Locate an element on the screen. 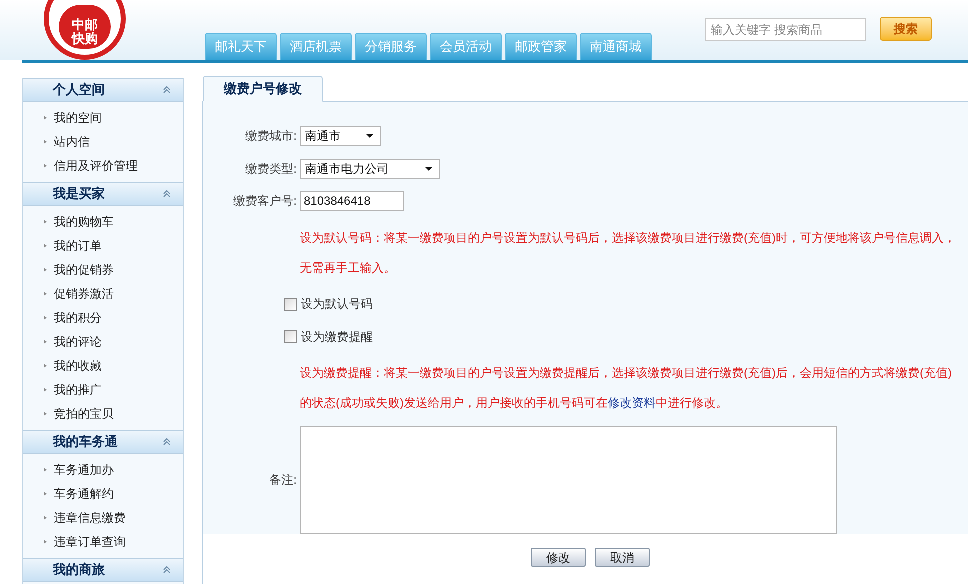  edit-profile-link: 修改资料 is located at coordinates (632, 403).